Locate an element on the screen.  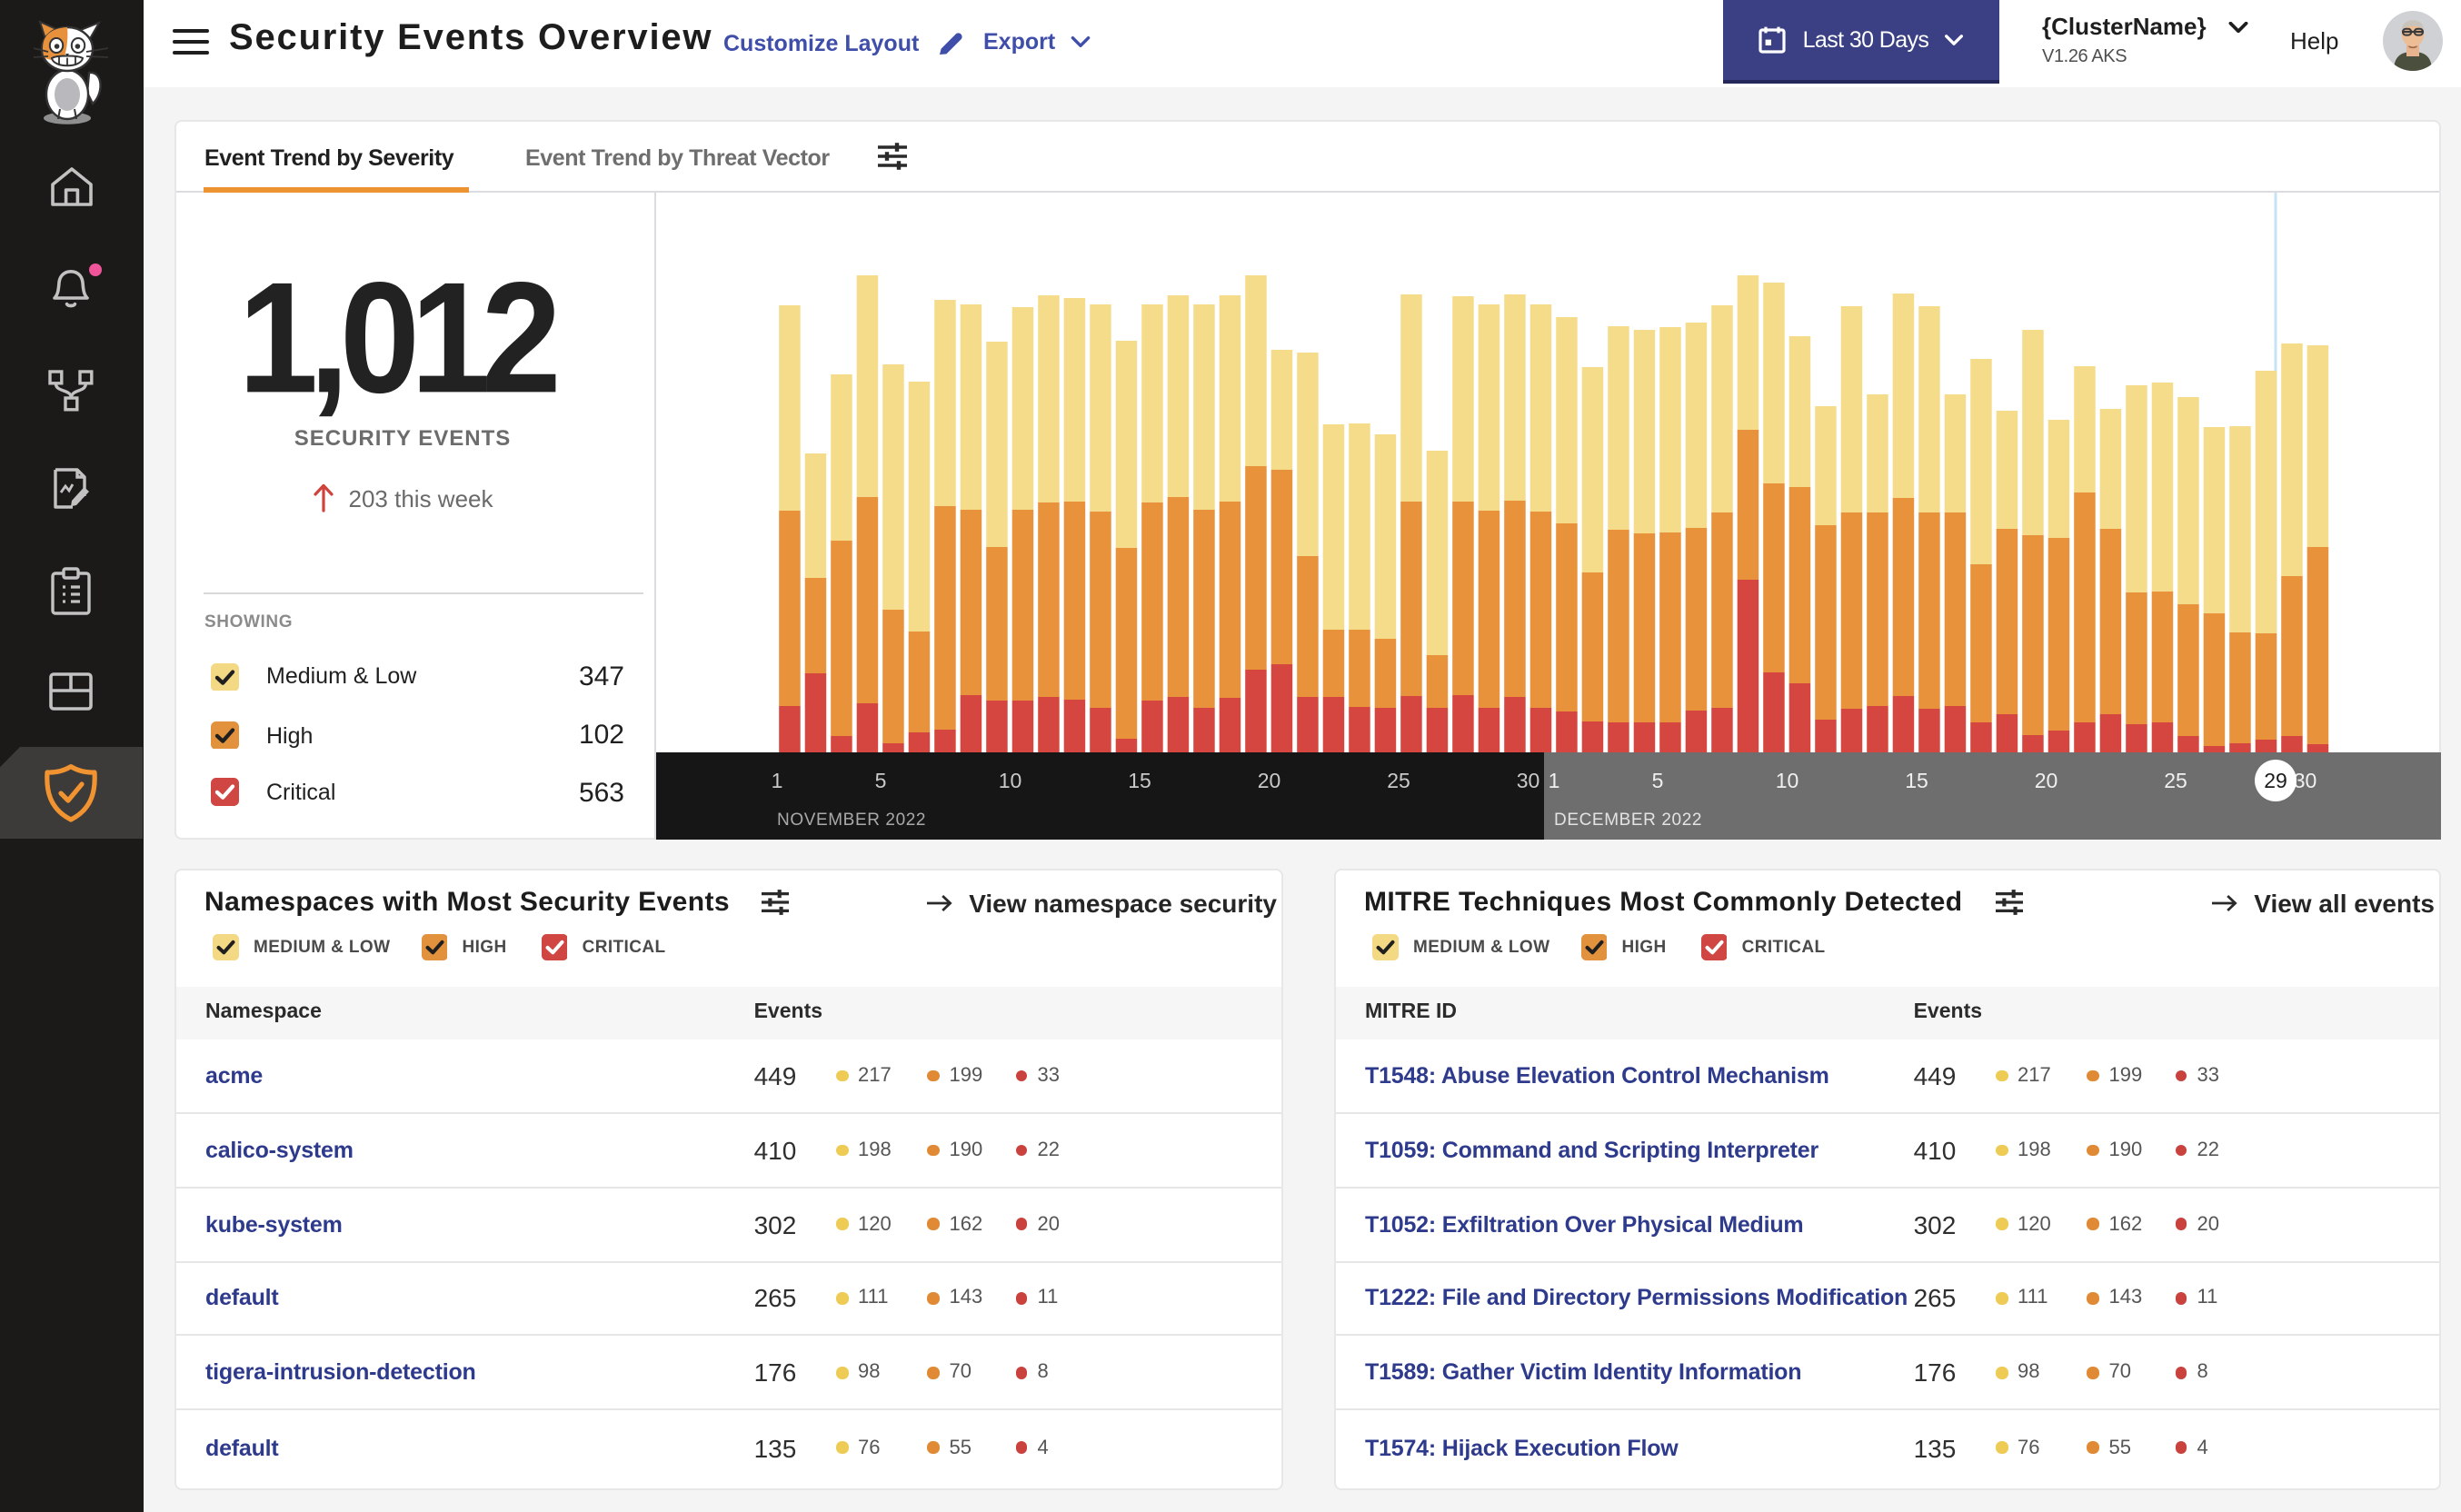
svg-text: NOVEMBER 2022 is located at coordinates (850, 819).